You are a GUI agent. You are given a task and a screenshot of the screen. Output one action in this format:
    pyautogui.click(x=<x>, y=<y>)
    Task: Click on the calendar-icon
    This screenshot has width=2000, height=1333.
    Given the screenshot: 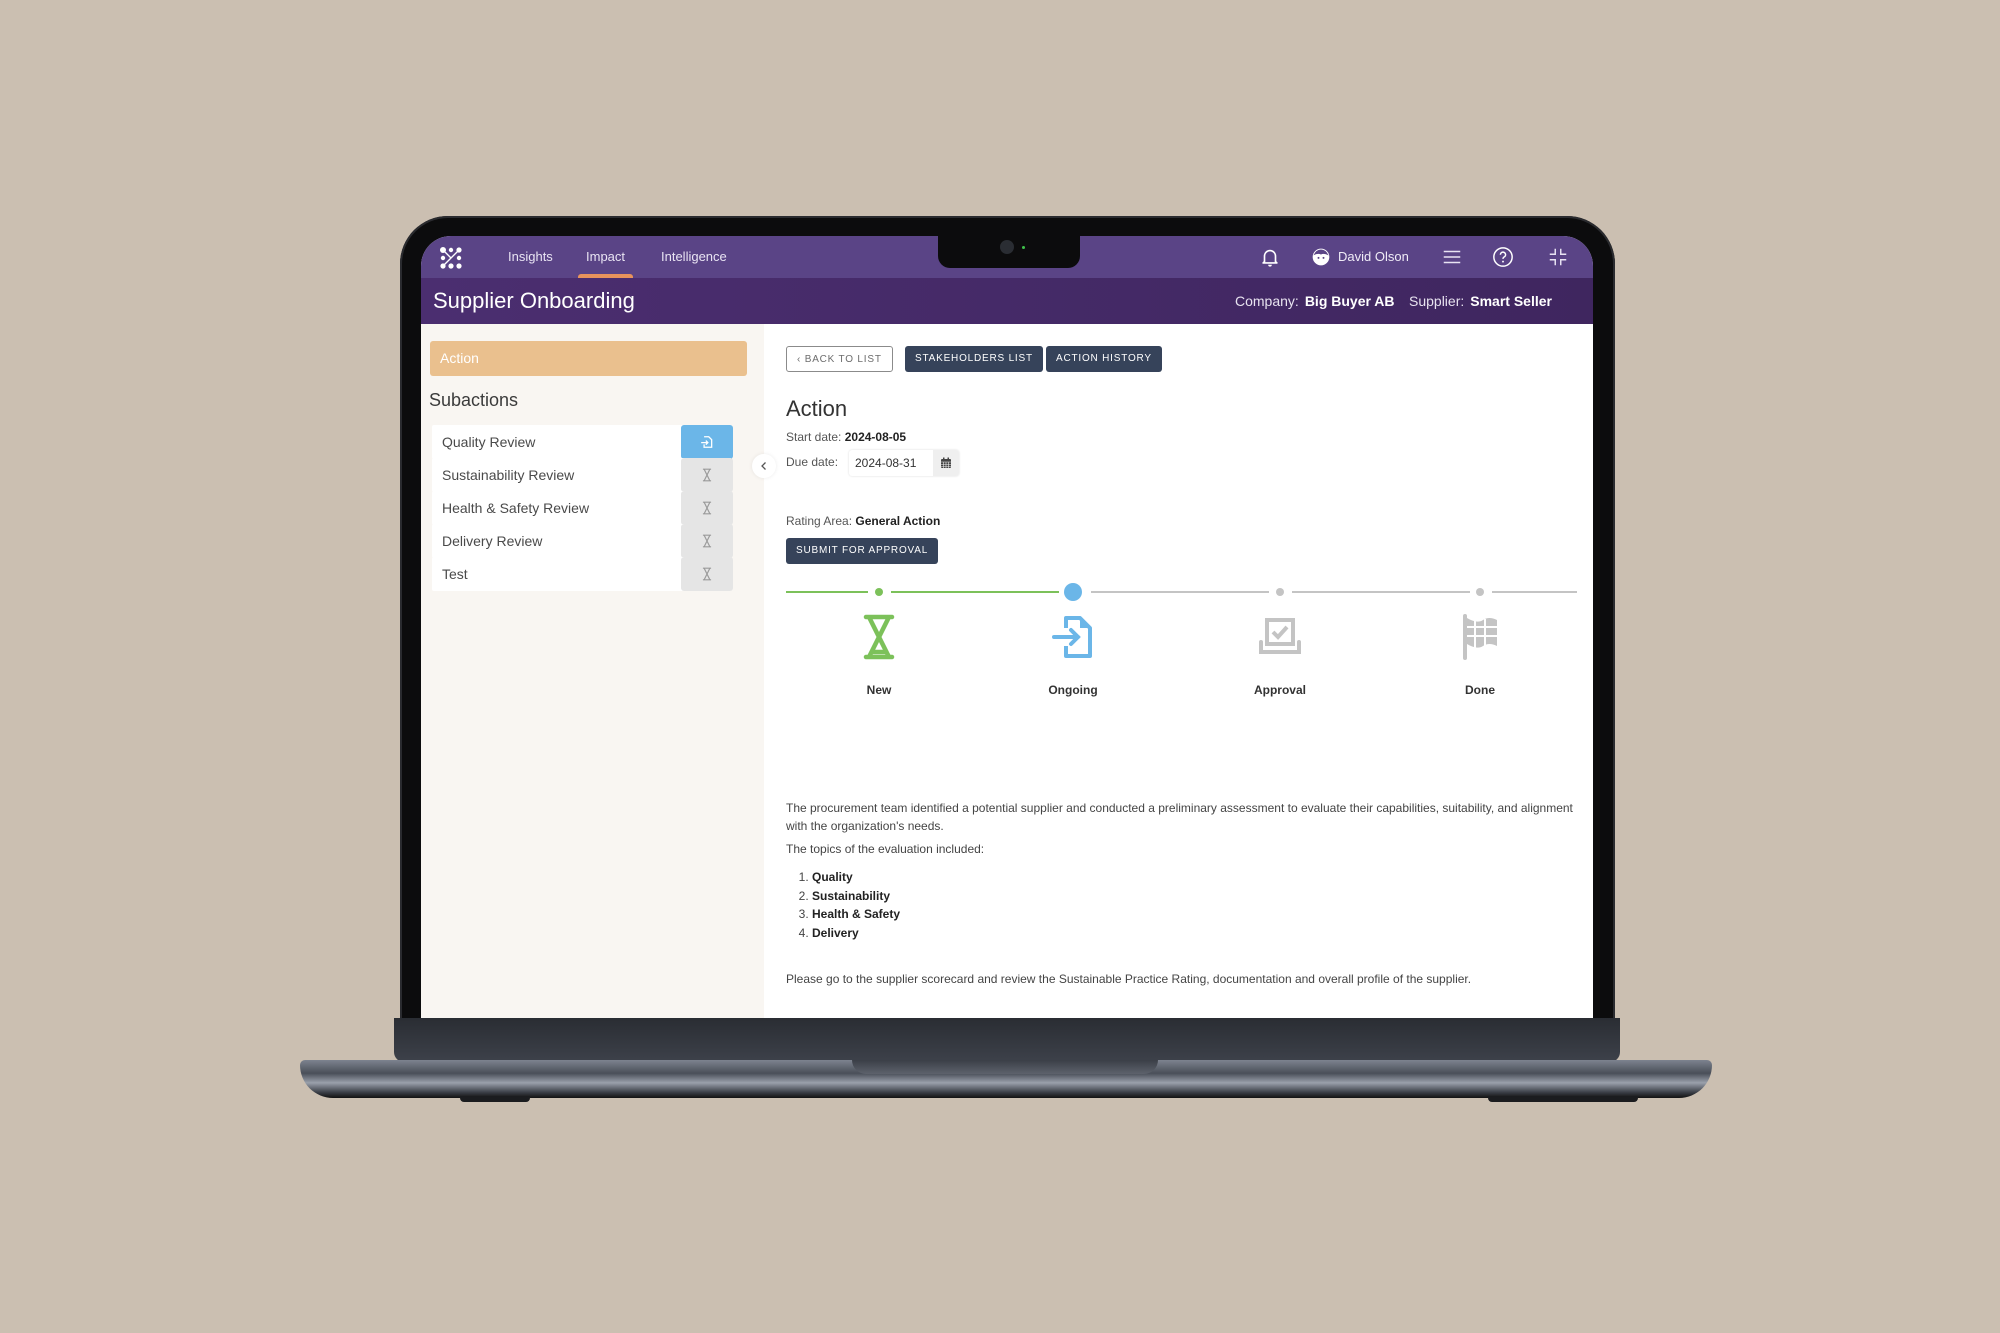 What is the action you would take?
    pyautogui.click(x=946, y=462)
    